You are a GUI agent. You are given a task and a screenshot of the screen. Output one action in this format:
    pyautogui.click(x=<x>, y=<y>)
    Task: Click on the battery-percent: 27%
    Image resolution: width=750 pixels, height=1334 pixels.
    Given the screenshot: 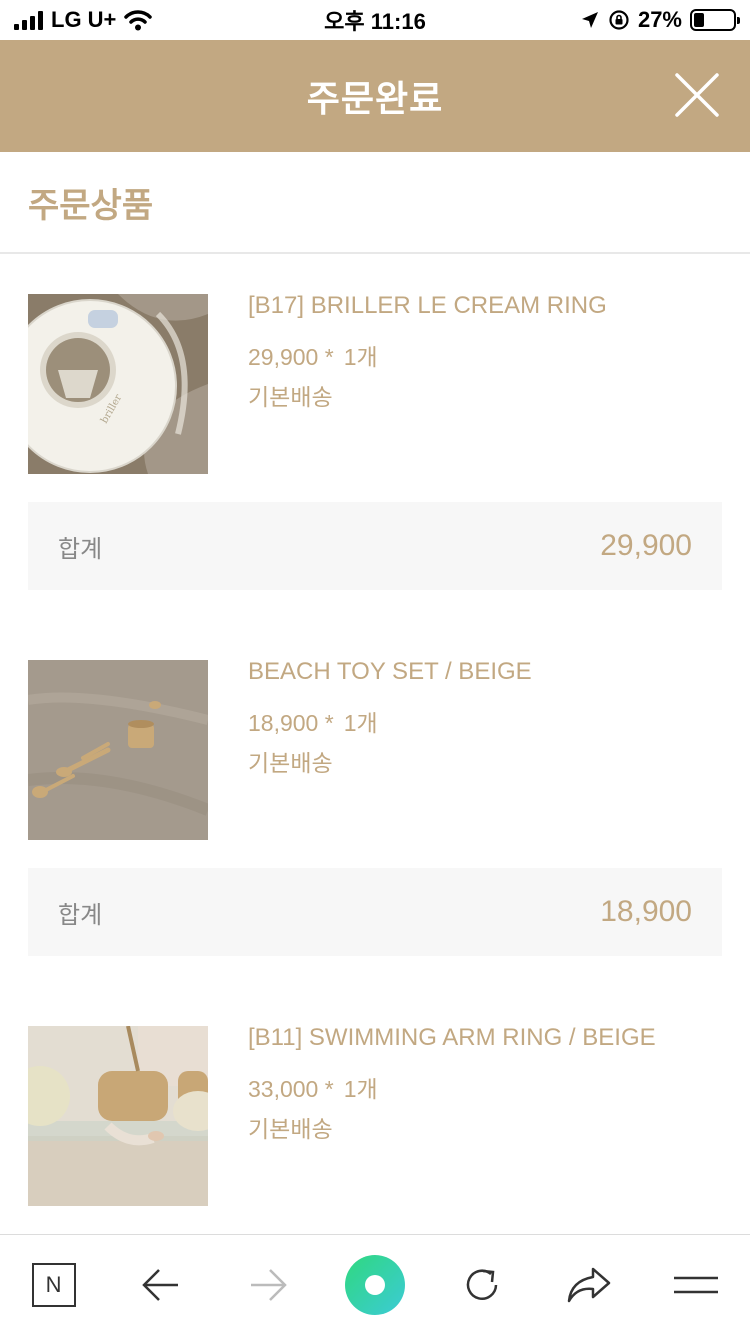 What is the action you would take?
    pyautogui.click(x=659, y=19)
    